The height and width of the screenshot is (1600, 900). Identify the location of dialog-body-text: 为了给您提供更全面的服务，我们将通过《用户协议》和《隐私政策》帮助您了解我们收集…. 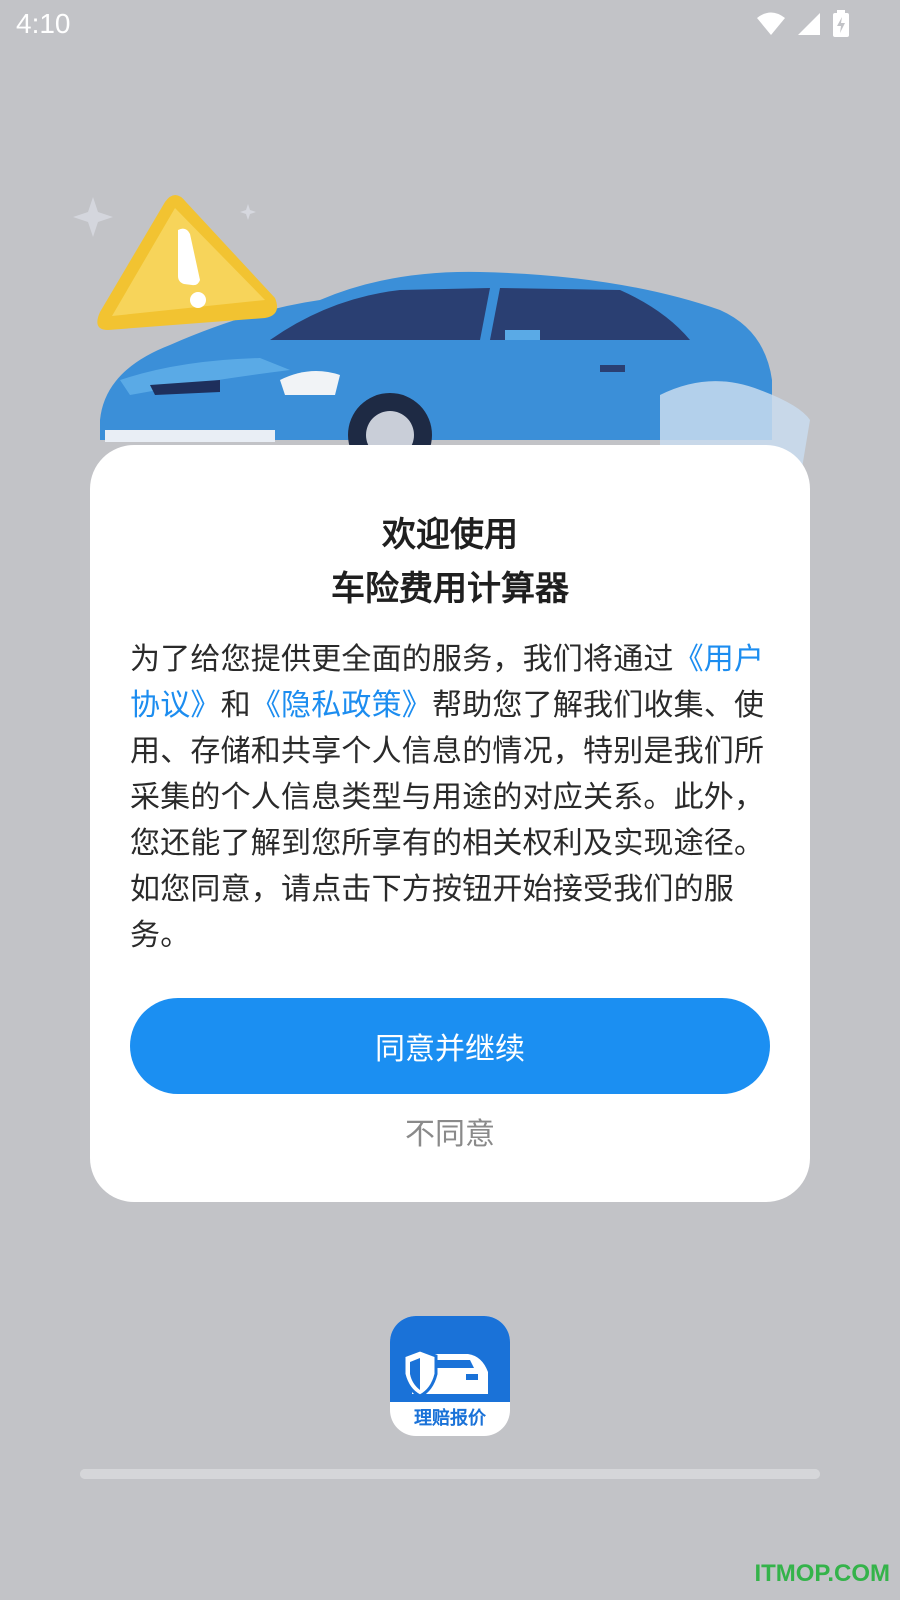
(450, 798).